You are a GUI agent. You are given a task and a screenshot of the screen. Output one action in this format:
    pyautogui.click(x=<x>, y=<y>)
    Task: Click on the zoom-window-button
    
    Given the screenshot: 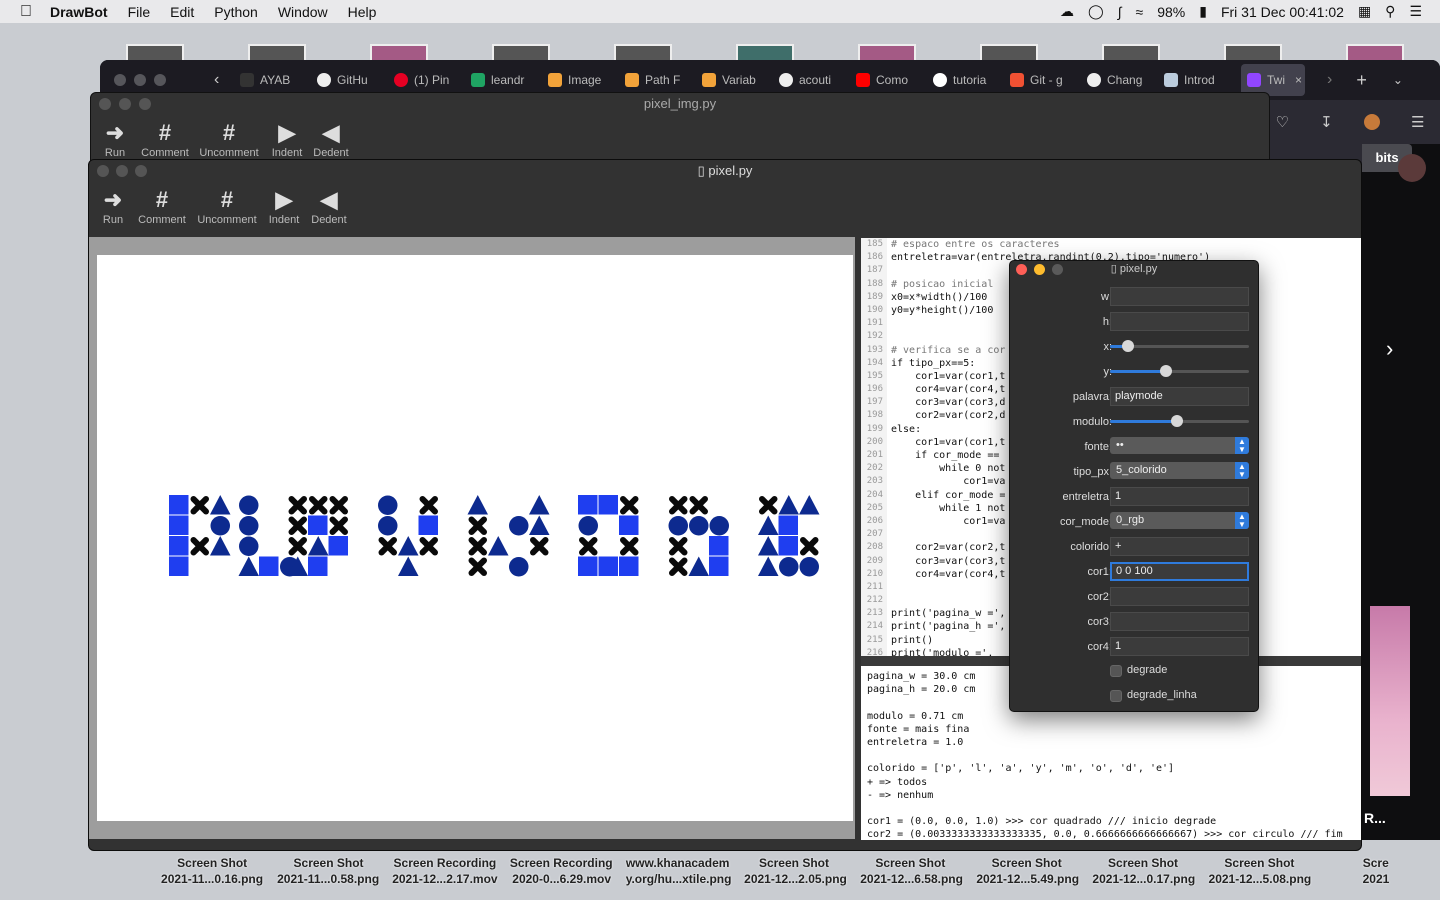 What is the action you would take?
    pyautogui.click(x=160, y=80)
    